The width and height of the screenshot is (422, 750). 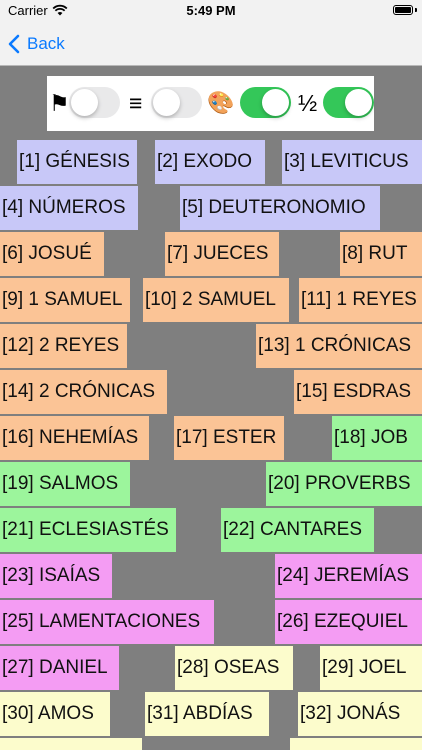 What do you see at coordinates (211, 44) in the screenshot?
I see `navigation-bar: Back` at bounding box center [211, 44].